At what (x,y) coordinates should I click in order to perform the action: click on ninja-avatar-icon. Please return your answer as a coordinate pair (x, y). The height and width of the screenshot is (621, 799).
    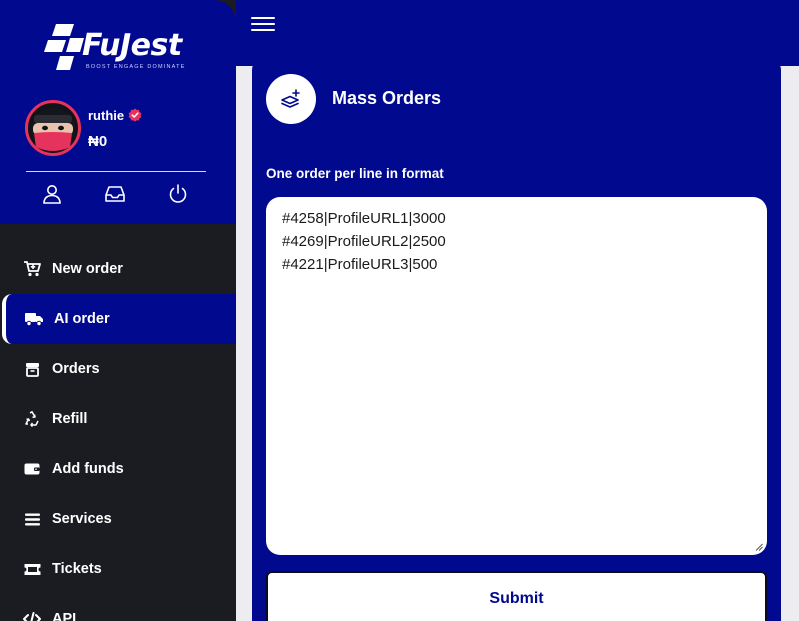
    Looking at the image, I should click on (53, 130).